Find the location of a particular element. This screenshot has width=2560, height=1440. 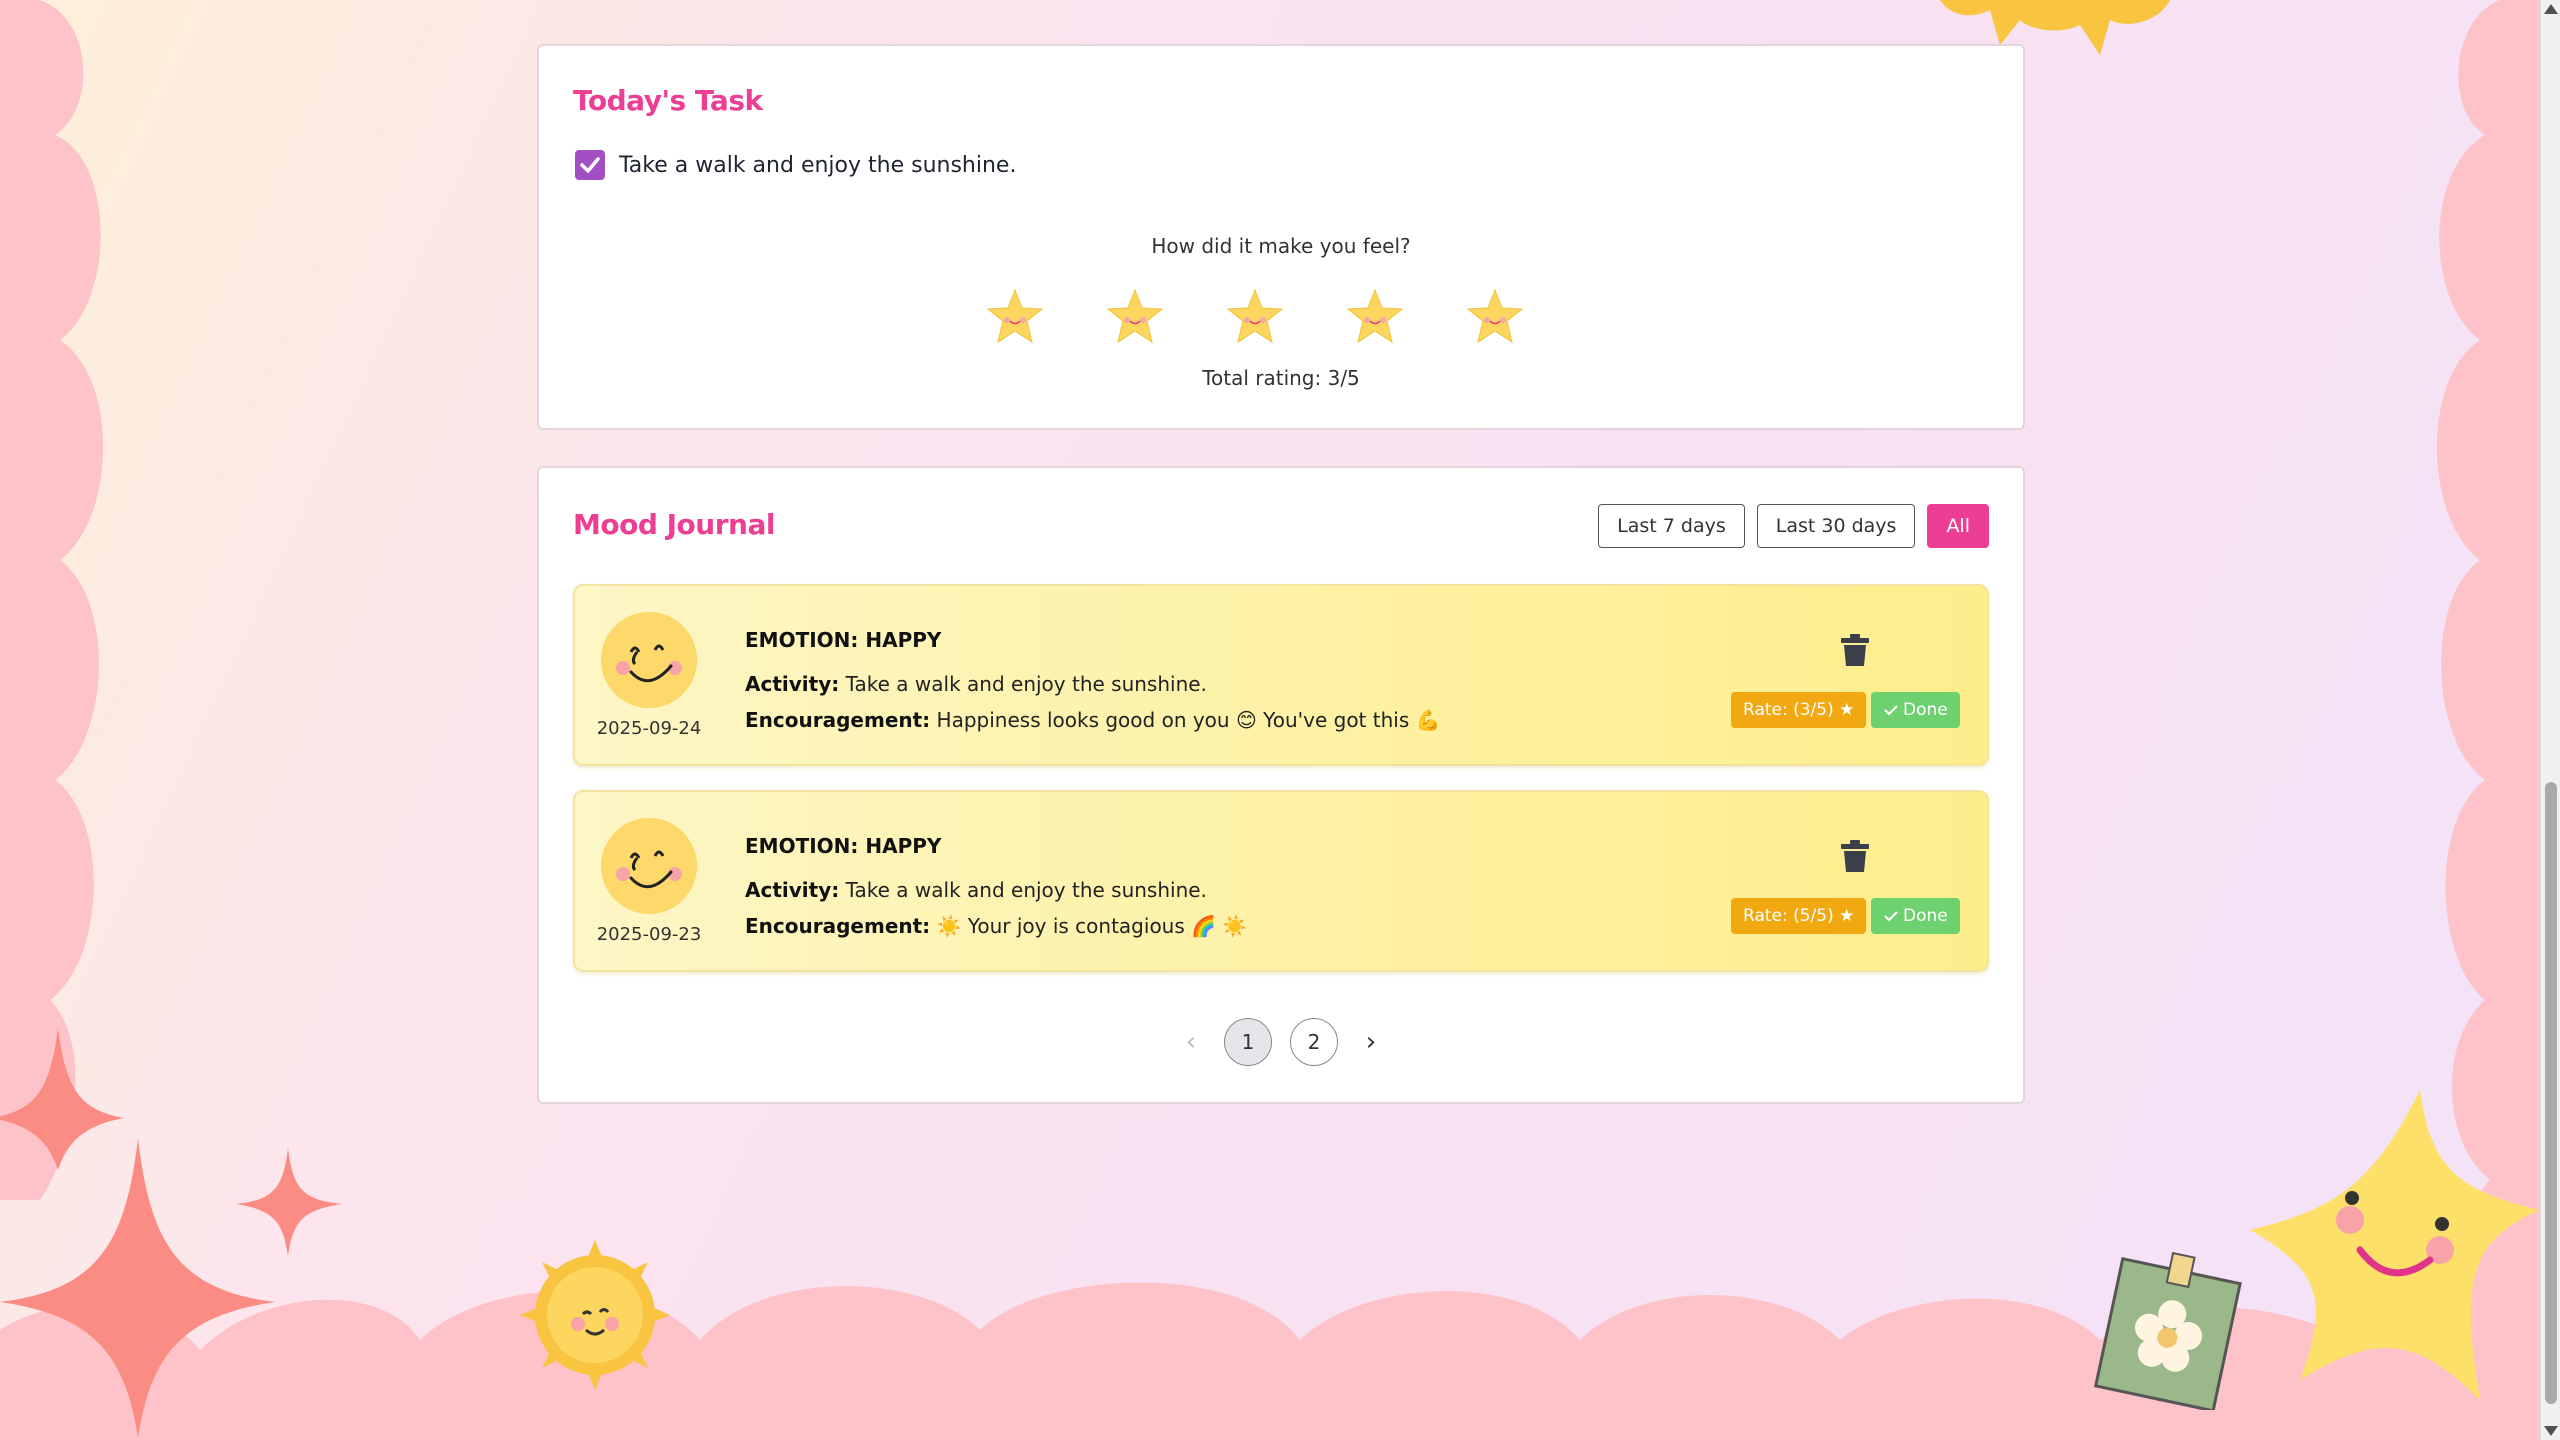

star-rating-4-icon is located at coordinates (1375, 317).